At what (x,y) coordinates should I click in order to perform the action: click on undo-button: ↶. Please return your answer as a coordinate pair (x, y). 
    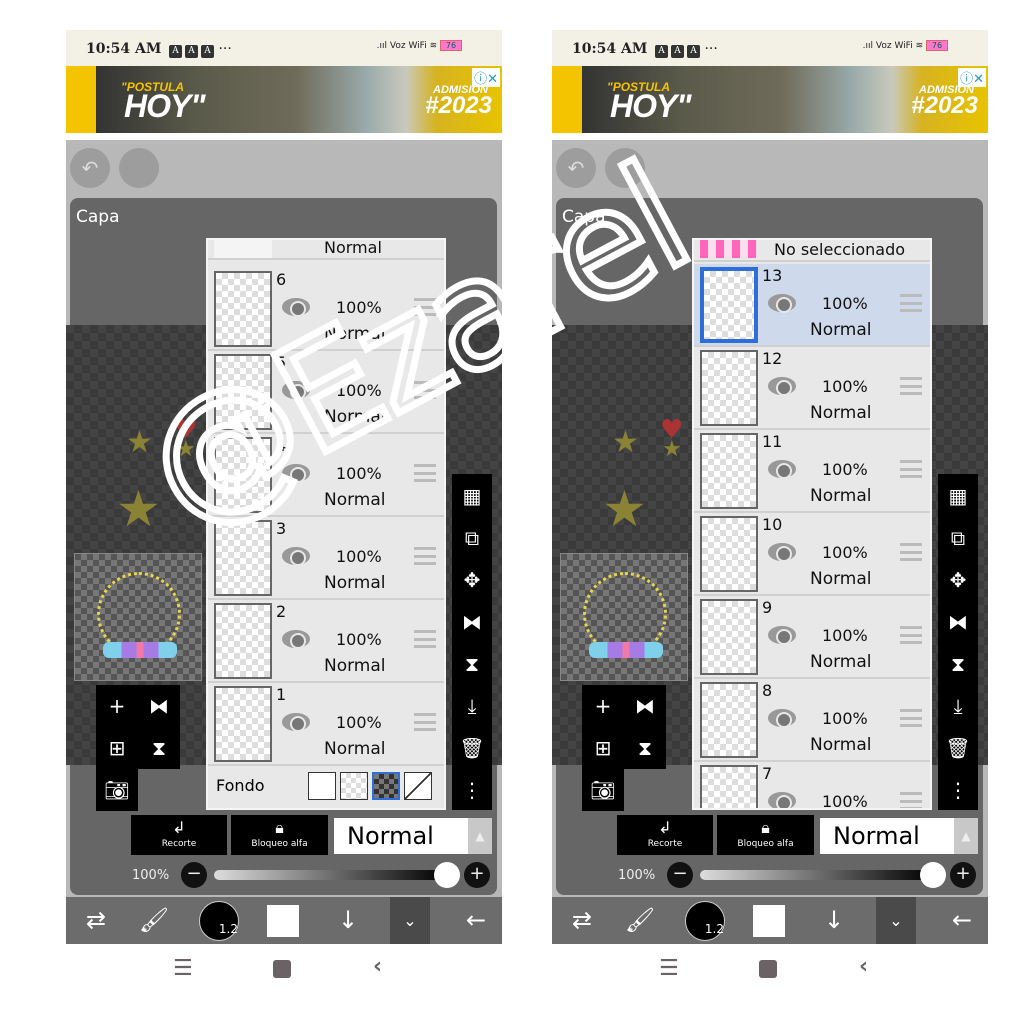
    Looking at the image, I should click on (576, 168).